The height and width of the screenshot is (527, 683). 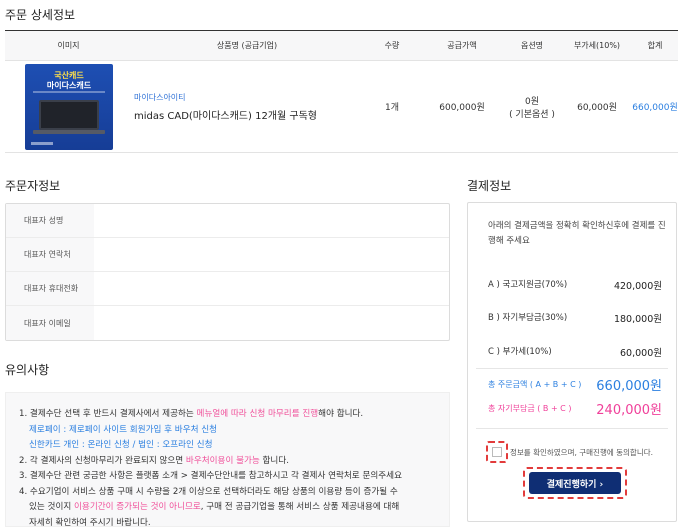 I want to click on total-order-line: 총 주문금액 ( A + B + C ) 660,000원, so click(x=575, y=384).